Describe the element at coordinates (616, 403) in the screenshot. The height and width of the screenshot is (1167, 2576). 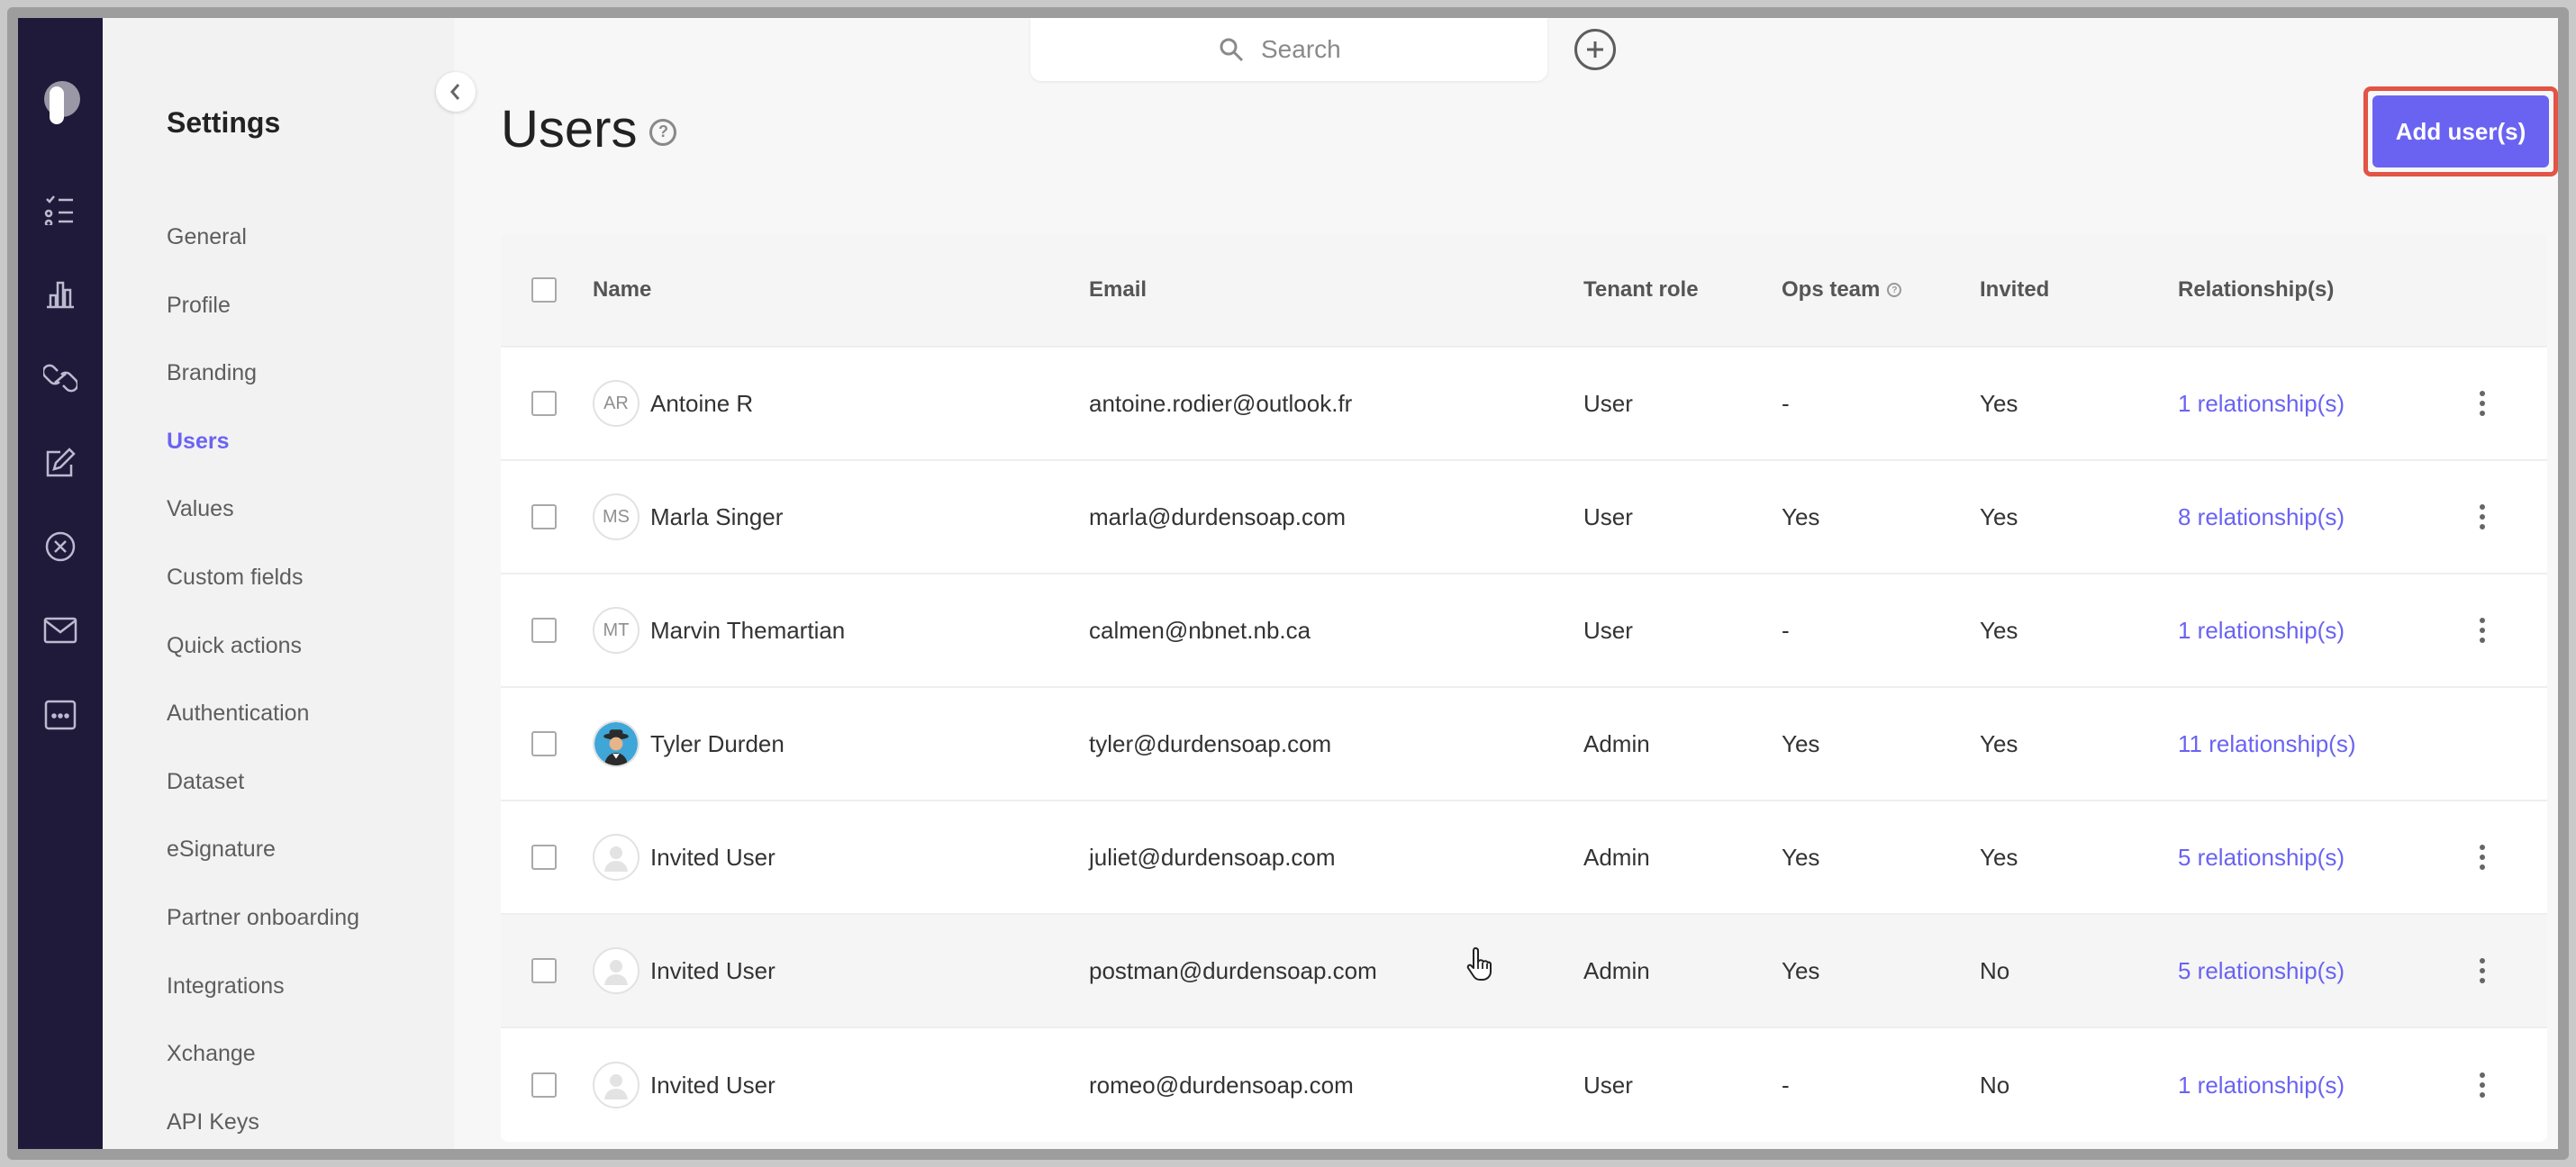
I see `avatar: AR` at that location.